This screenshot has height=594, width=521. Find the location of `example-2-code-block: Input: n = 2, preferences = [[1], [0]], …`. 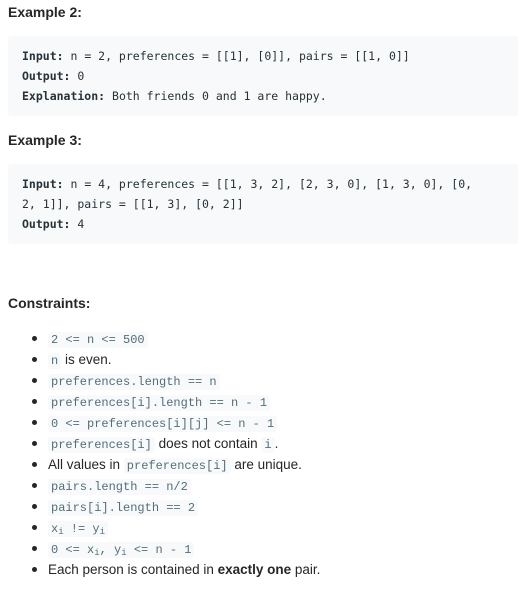

example-2-code-block: Input: n = 2, preferences = [[1], [0]], … is located at coordinates (263, 76).